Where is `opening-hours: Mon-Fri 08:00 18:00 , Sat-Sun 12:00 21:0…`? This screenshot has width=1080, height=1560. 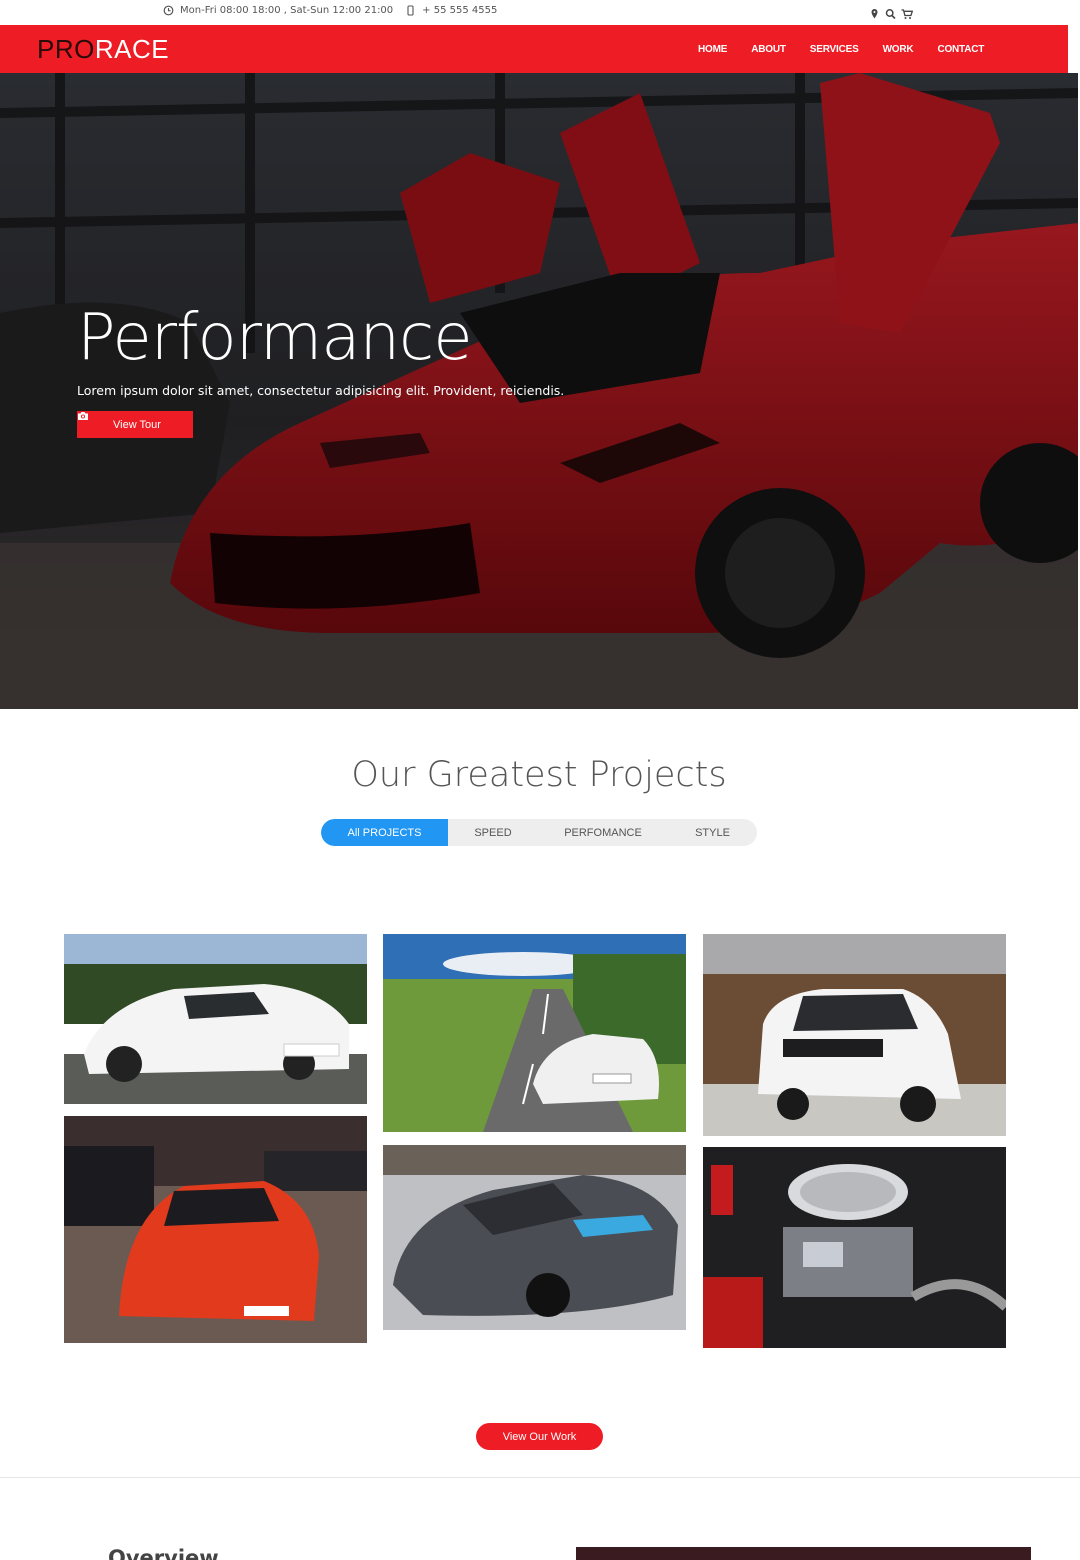 opening-hours: Mon-Fri 08:00 18:00 , Sat-Sun 12:00 21:0… is located at coordinates (287, 10).